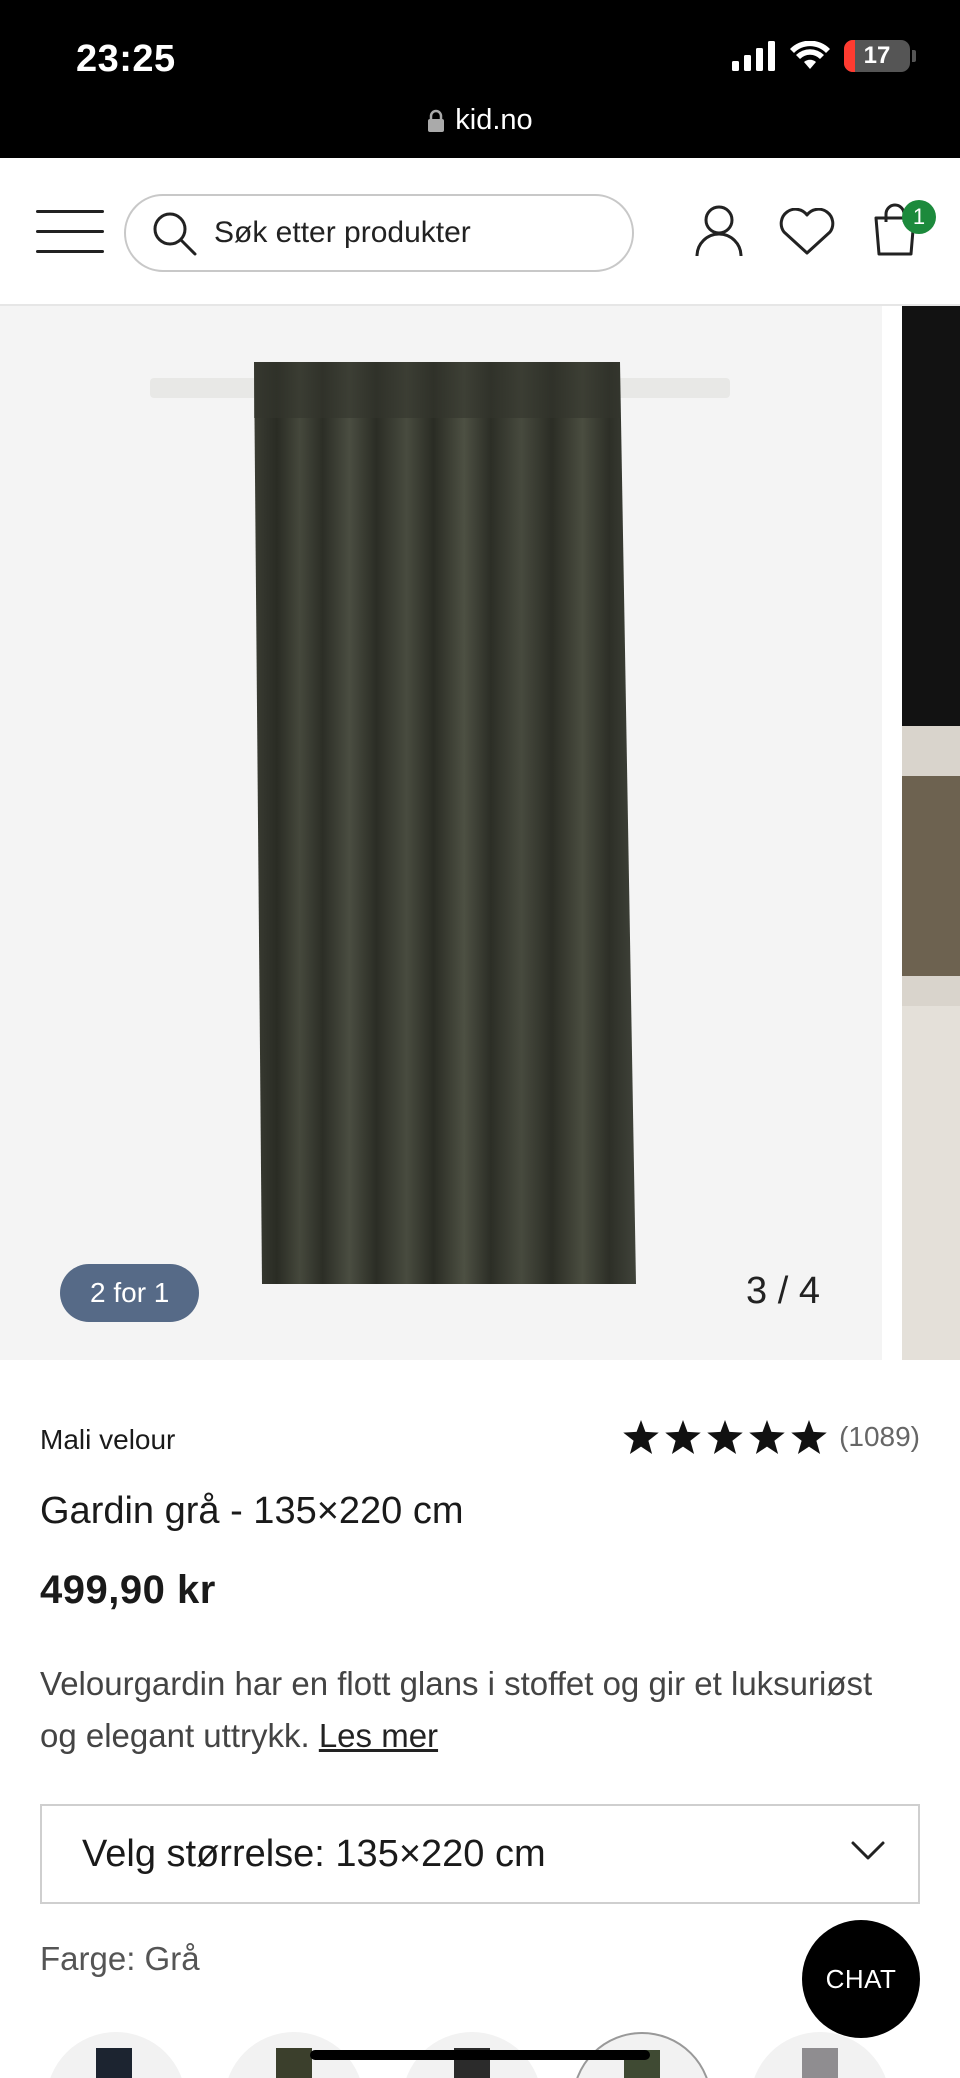  Describe the element at coordinates (879, 1436) in the screenshot. I see `rating-count: (1089)` at that location.